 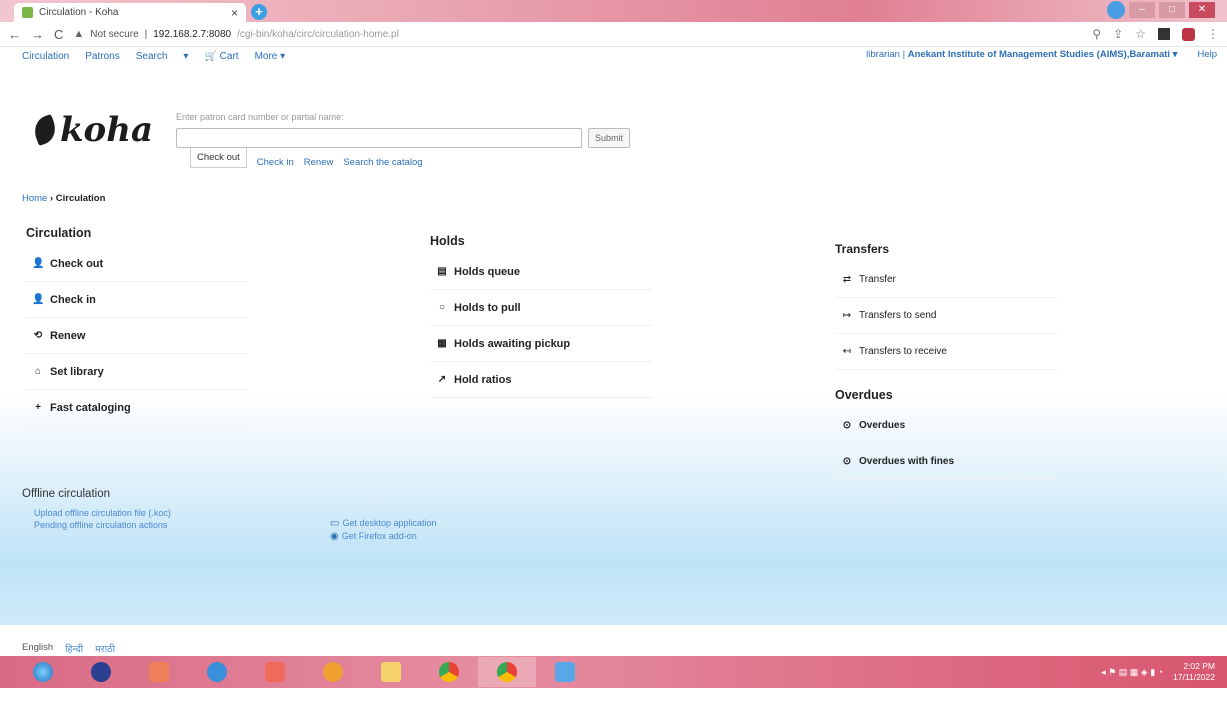 I want to click on breadcrumb-current: Circulation, so click(x=80, y=198).